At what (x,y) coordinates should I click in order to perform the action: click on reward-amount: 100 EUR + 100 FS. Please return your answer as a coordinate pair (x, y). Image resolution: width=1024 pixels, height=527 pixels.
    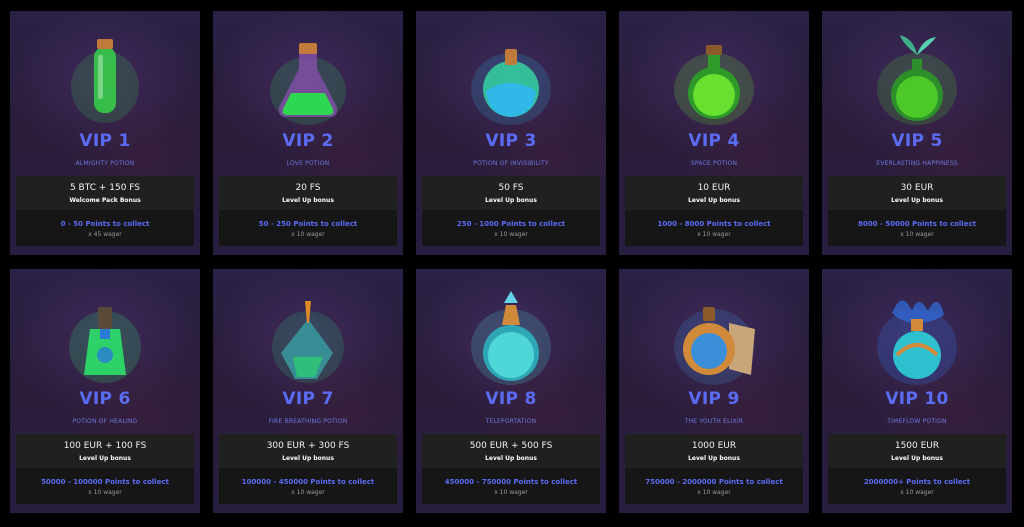
    Looking at the image, I should click on (105, 446).